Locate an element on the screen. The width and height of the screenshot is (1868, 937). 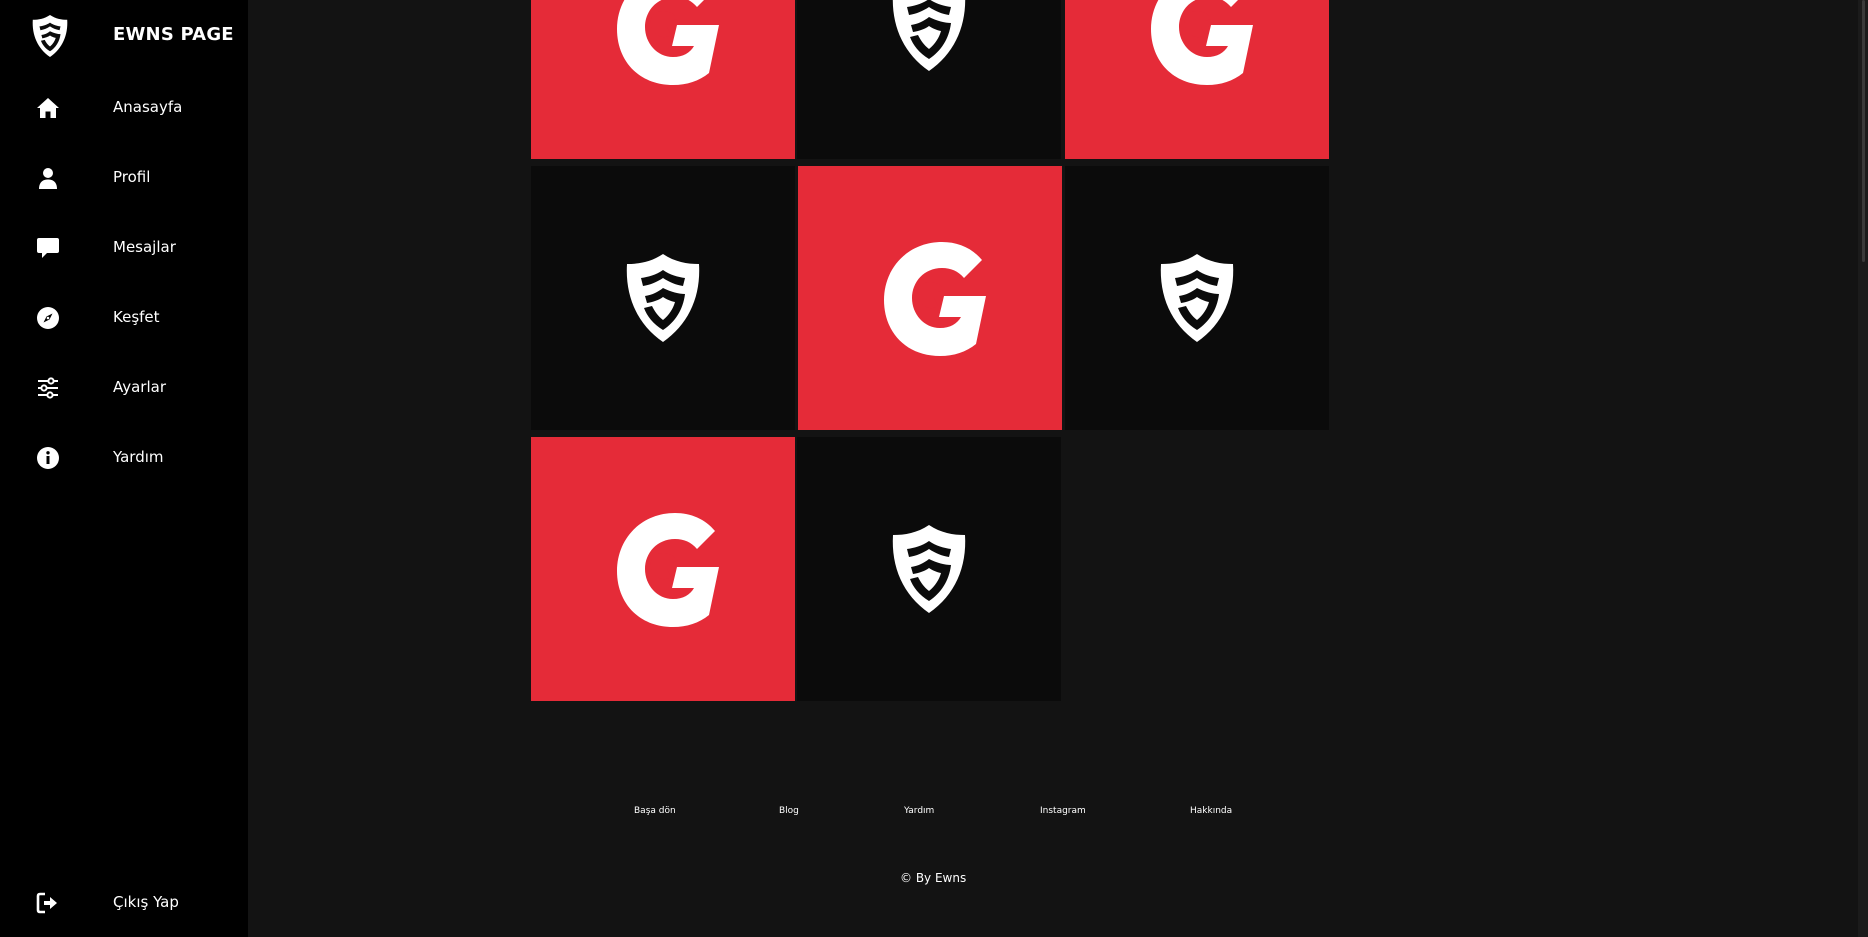
footer-link-blog: Blog is located at coordinates (789, 811).